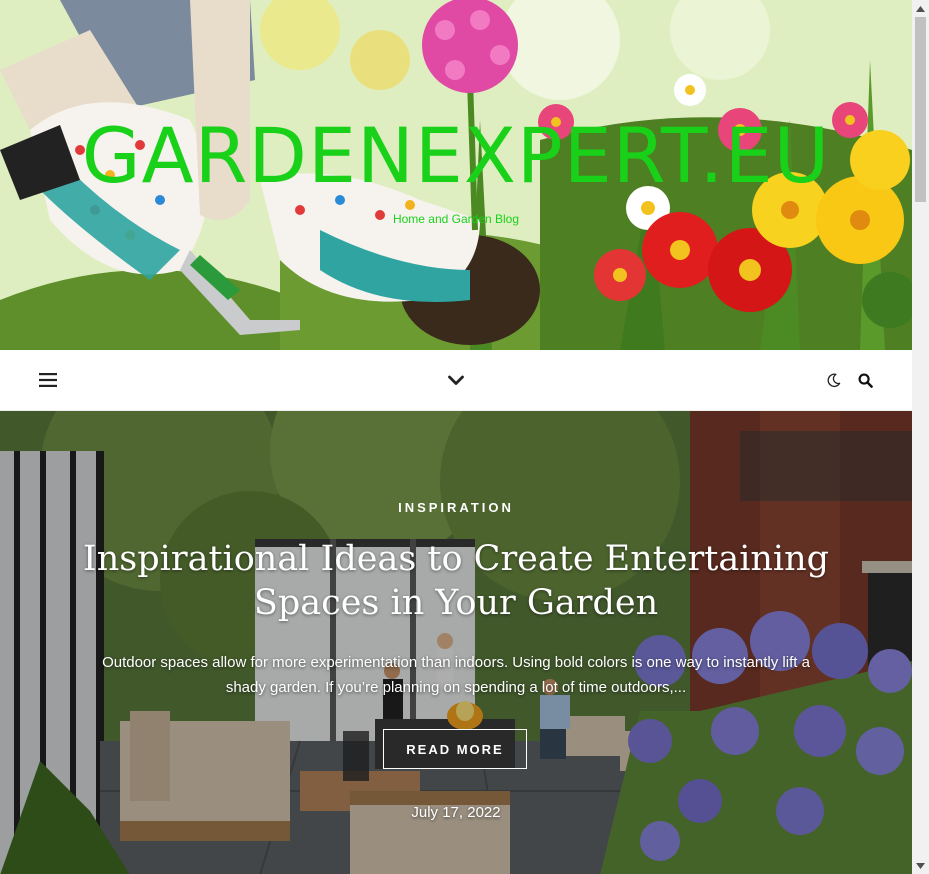  I want to click on site-title: GARDENEXPERT.EU, so click(456, 156).